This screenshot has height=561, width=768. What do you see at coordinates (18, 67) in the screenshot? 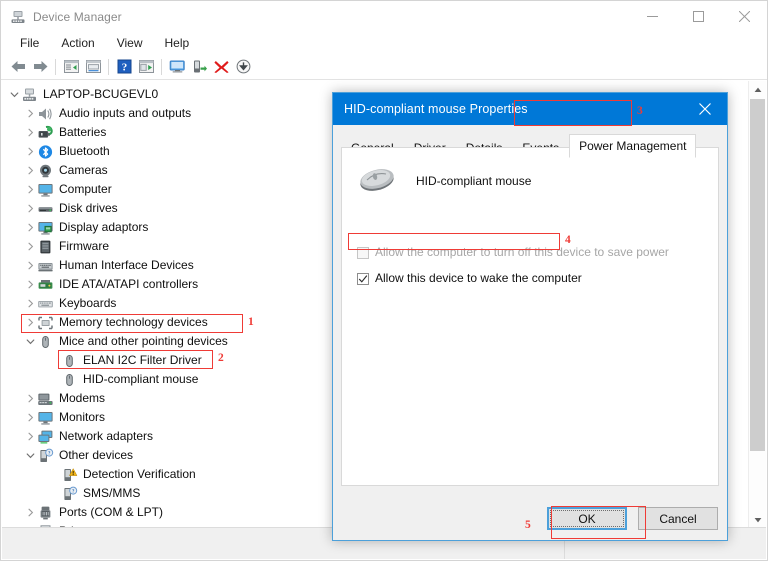
I see `back-icon` at bounding box center [18, 67].